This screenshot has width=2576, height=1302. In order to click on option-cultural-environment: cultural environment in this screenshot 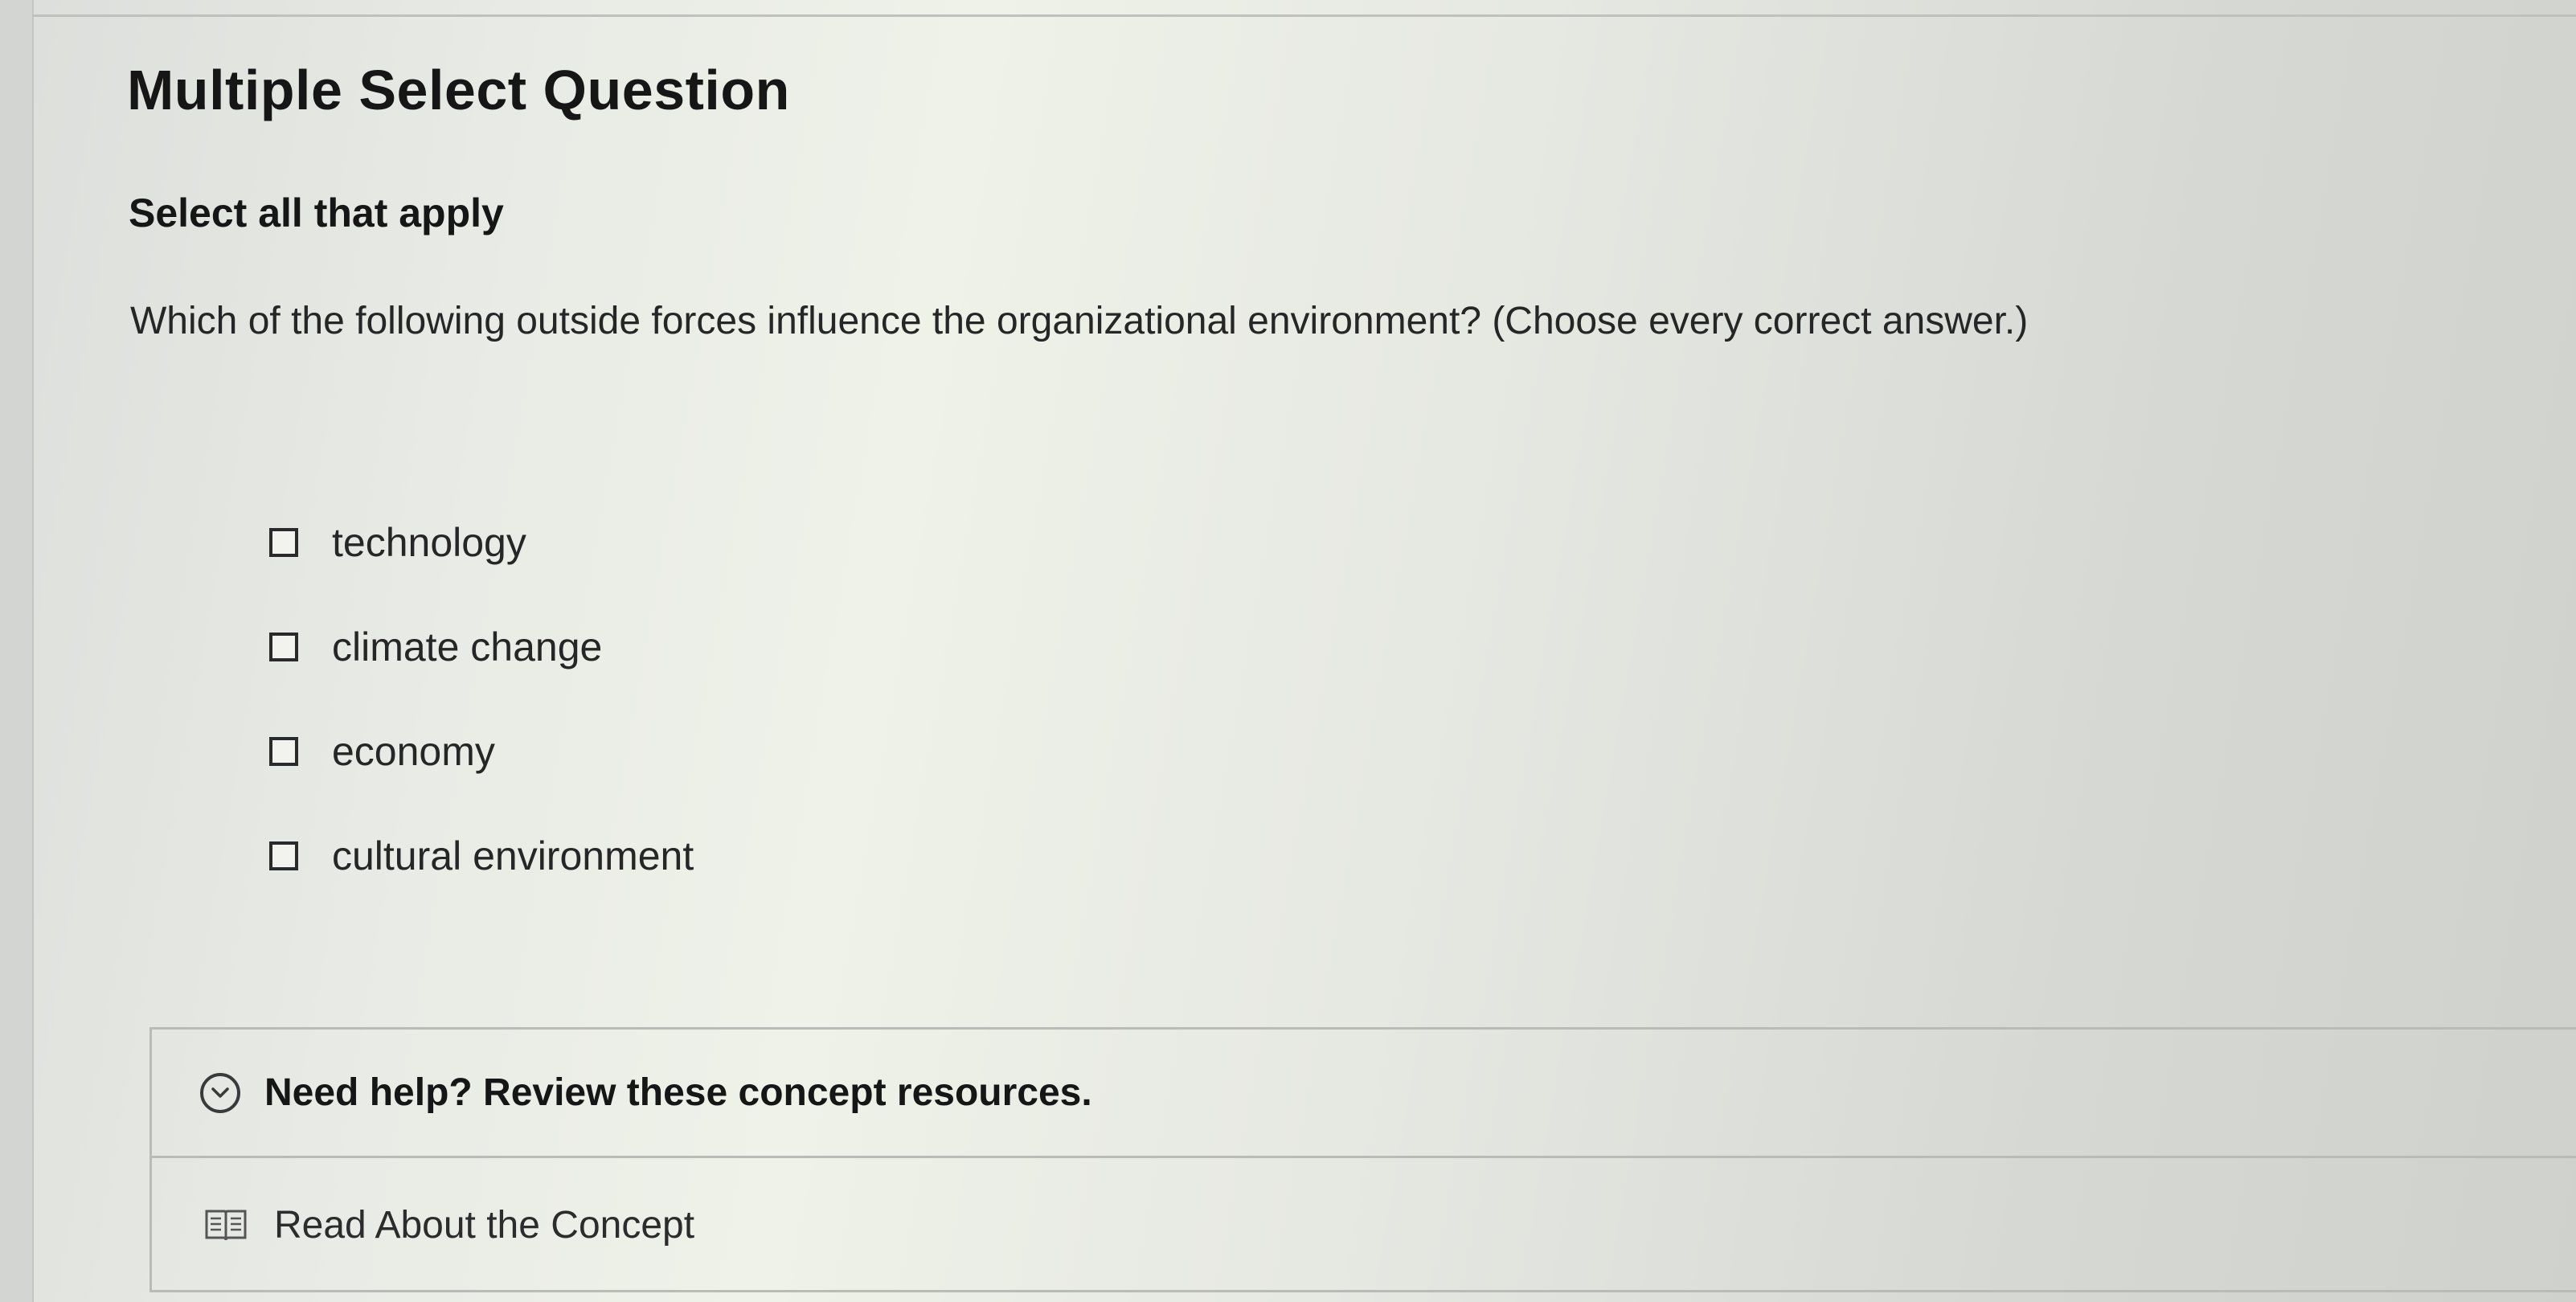, I will do `click(481, 856)`.